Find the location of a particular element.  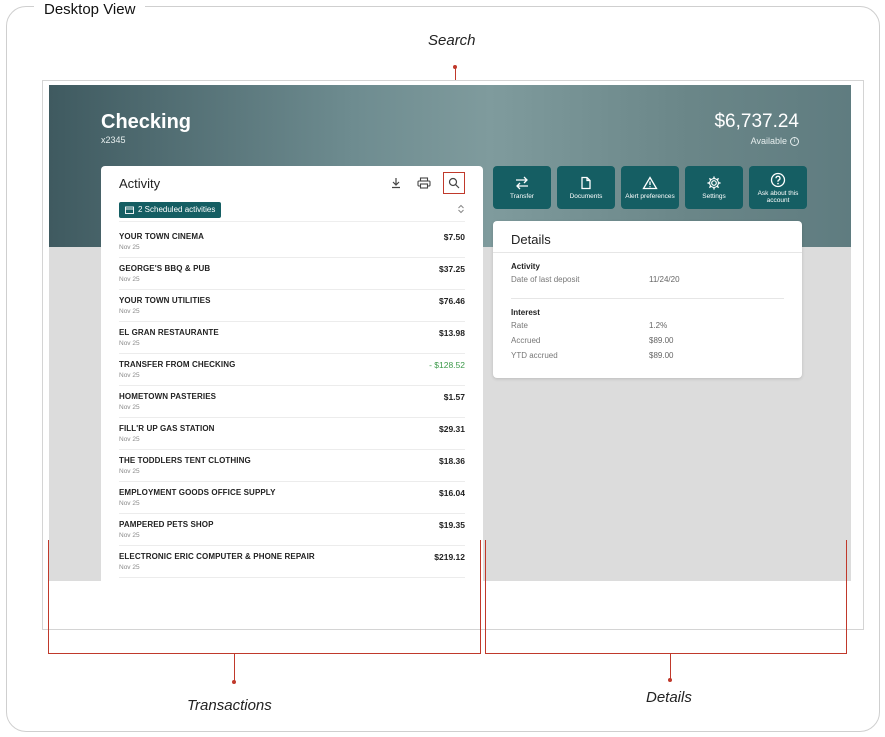

transaction-amount: $219.12 is located at coordinates (449, 557).